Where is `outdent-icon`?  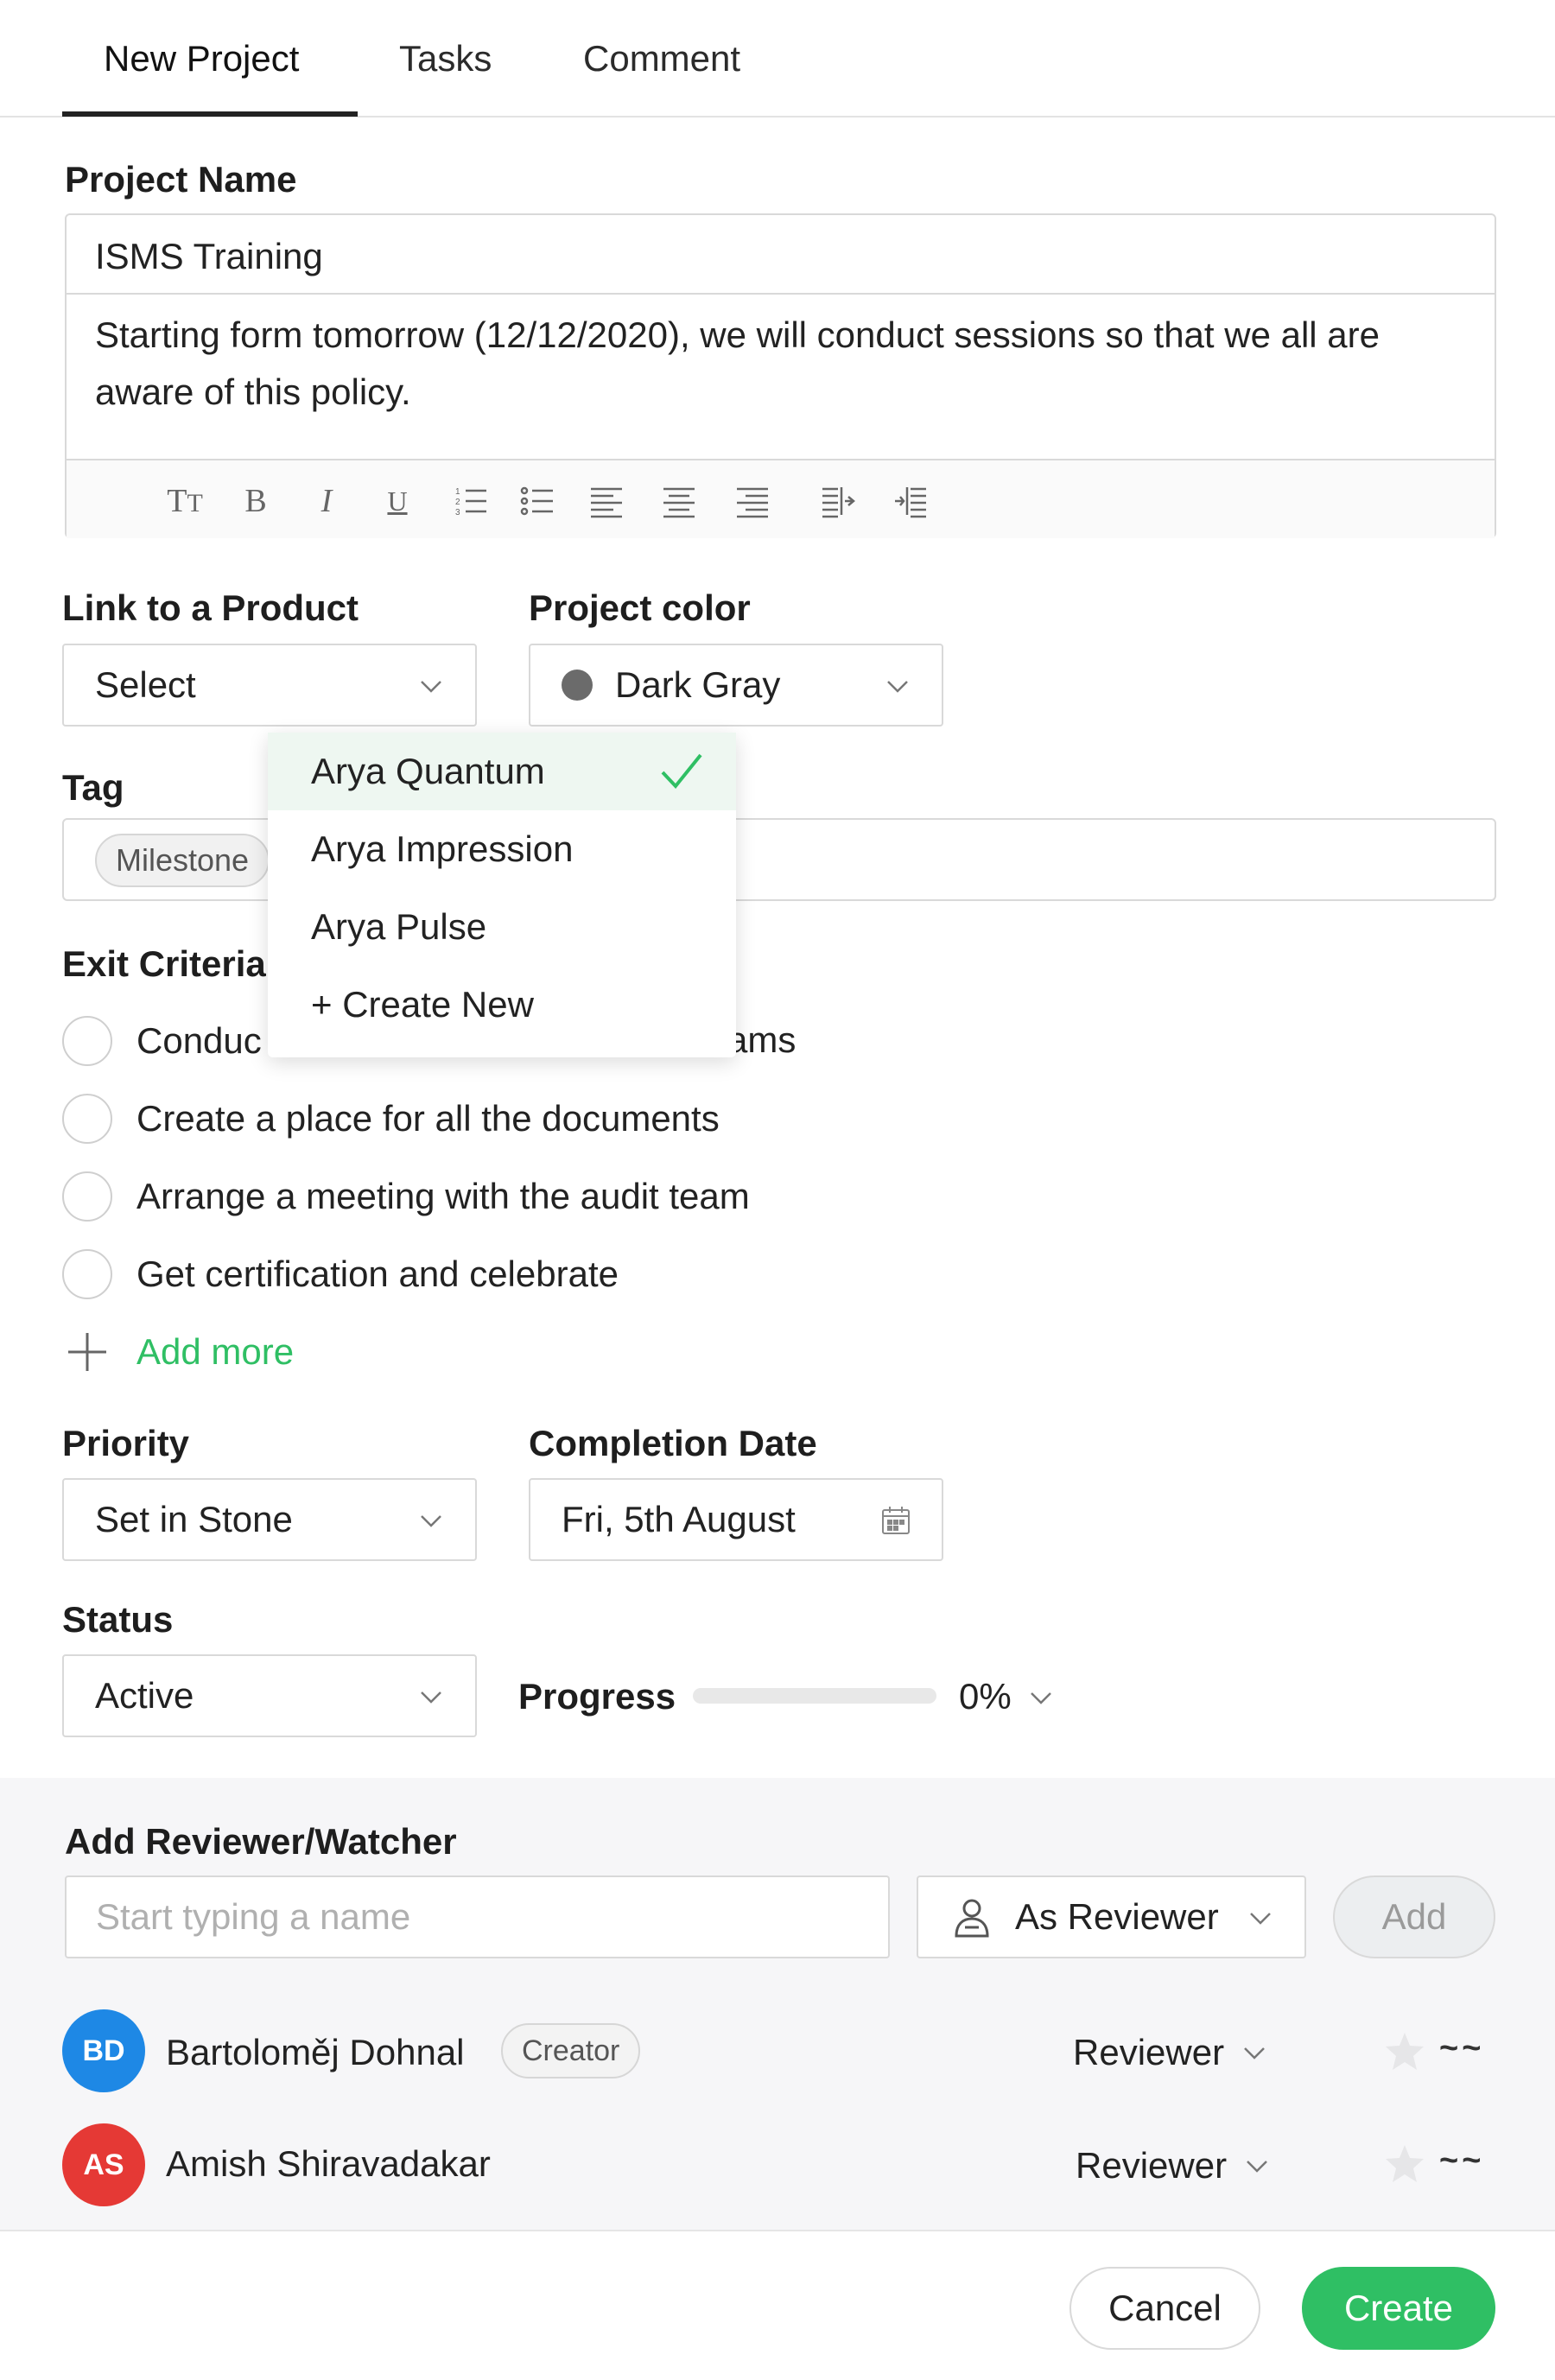 outdent-icon is located at coordinates (910, 501).